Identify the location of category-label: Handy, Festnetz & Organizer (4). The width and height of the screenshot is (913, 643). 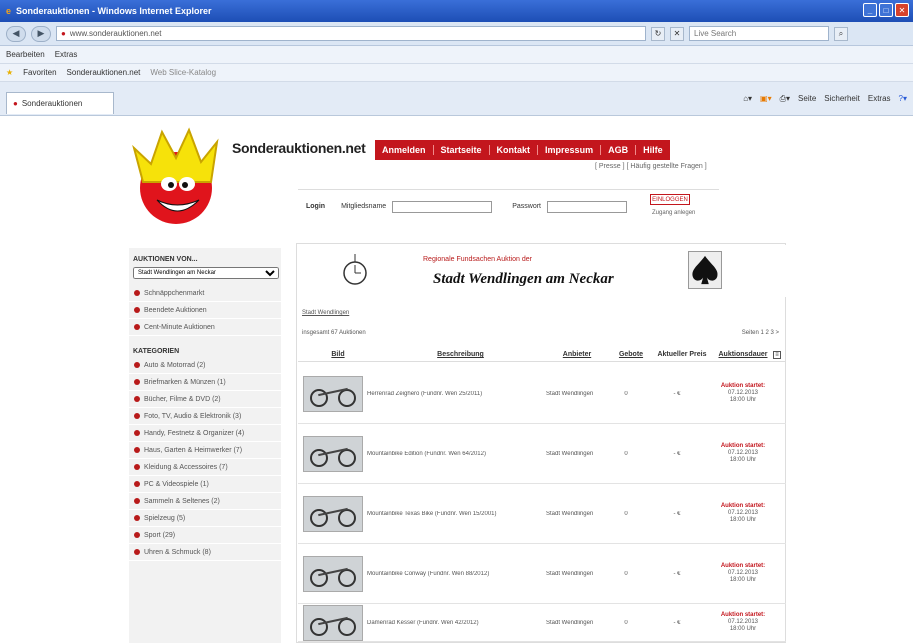
(194, 433).